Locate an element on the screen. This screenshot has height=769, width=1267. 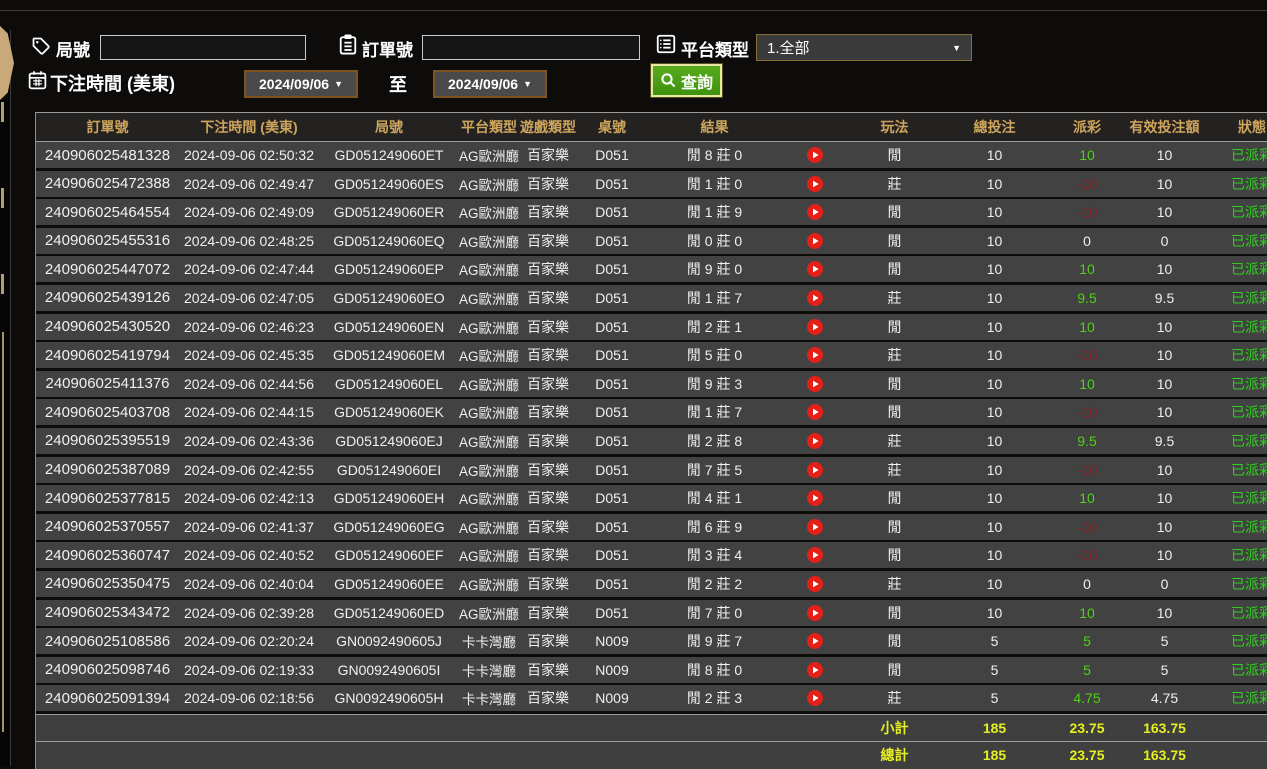
tag-icon is located at coordinates (40, 45).